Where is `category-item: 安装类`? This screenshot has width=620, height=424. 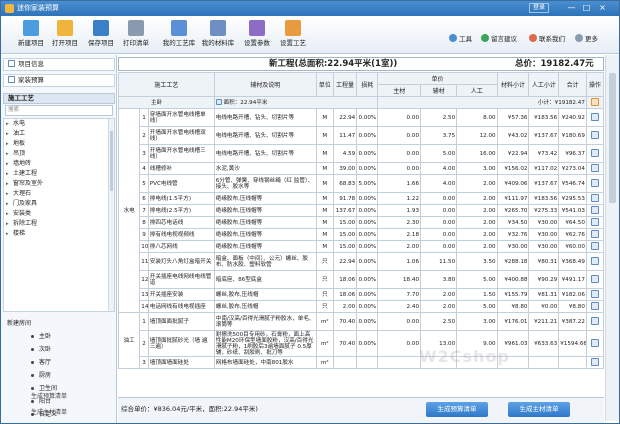
category-item: 安装类 is located at coordinates (59, 214).